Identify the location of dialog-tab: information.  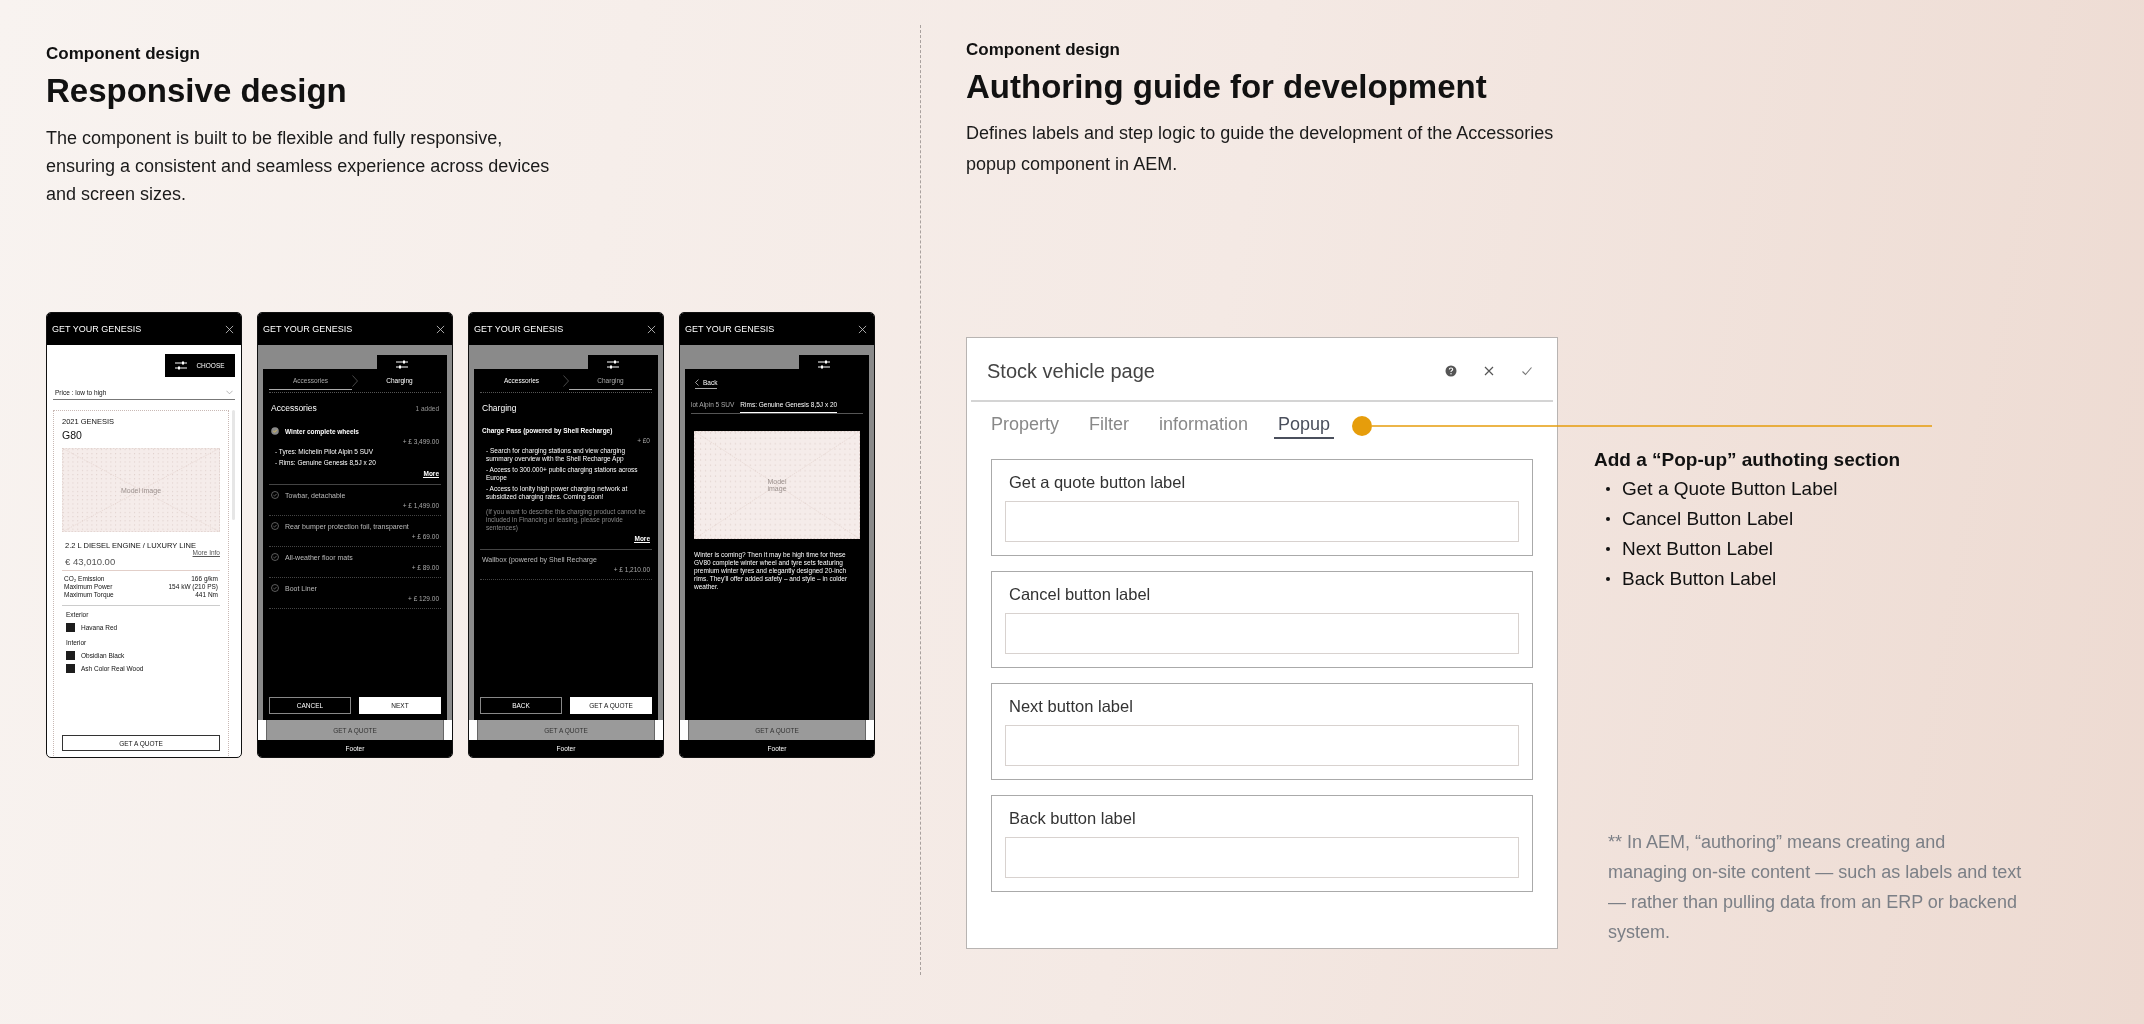
(1204, 426).